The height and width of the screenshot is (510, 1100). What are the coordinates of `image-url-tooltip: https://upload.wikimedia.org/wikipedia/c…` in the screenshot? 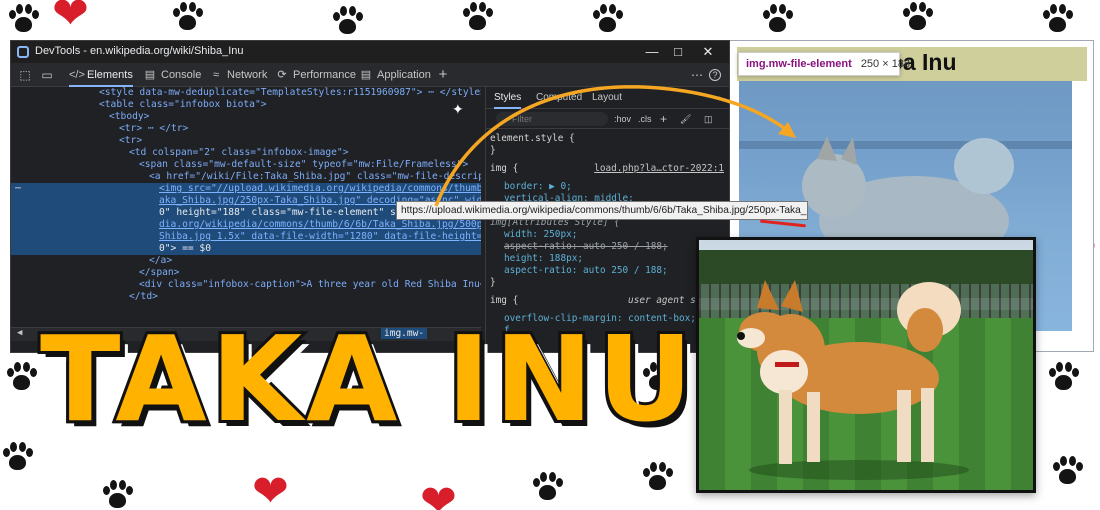 It's located at (602, 210).